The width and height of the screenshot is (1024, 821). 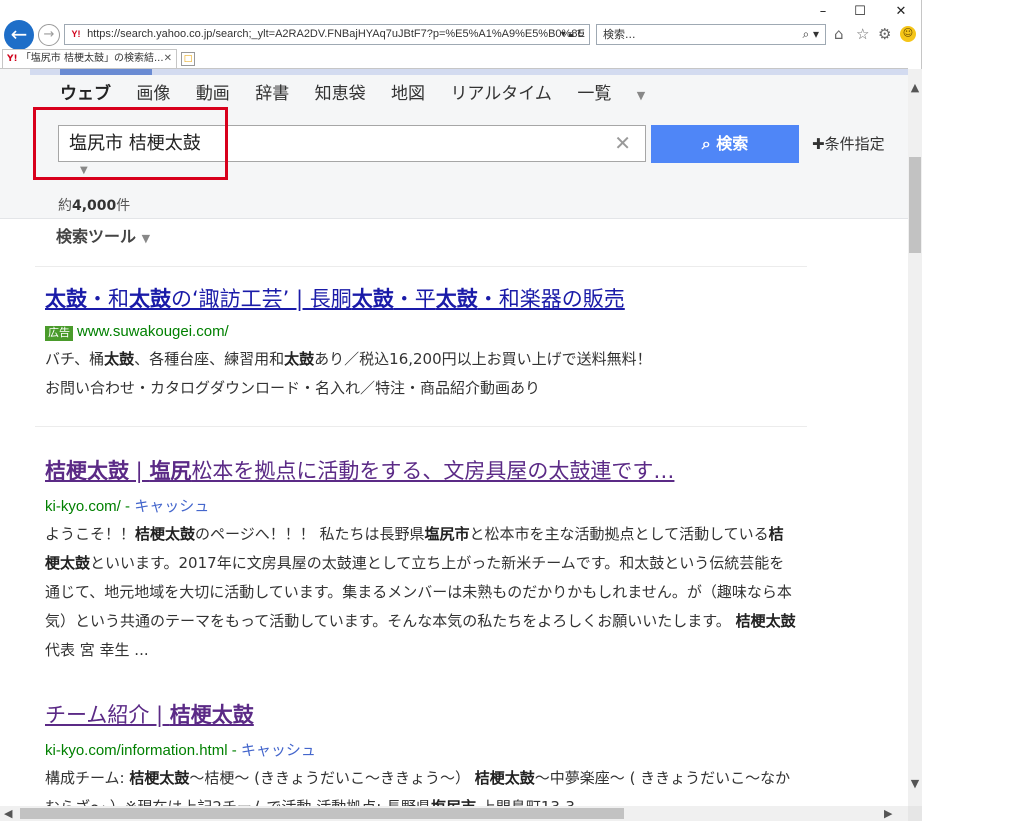 I want to click on header-strip, so click(x=469, y=72).